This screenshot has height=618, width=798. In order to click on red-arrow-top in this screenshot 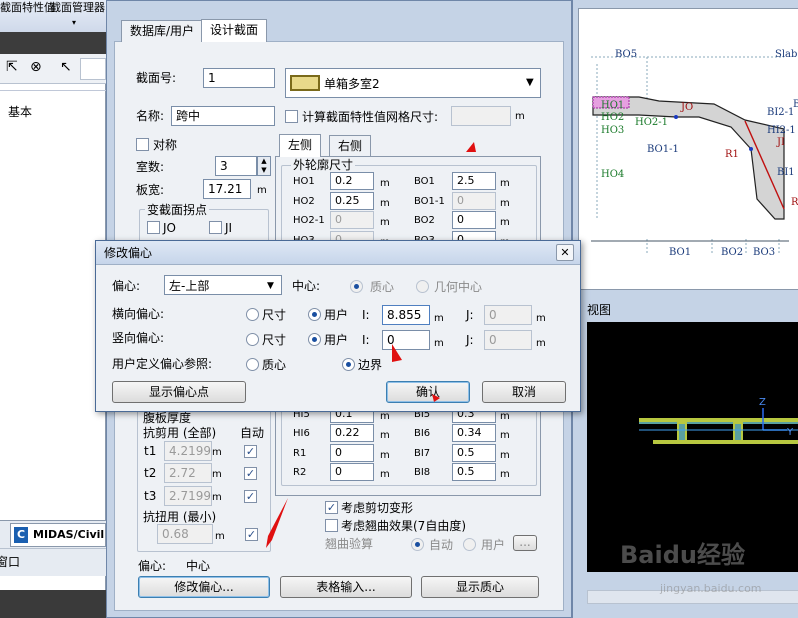, I will do `click(471, 147)`.